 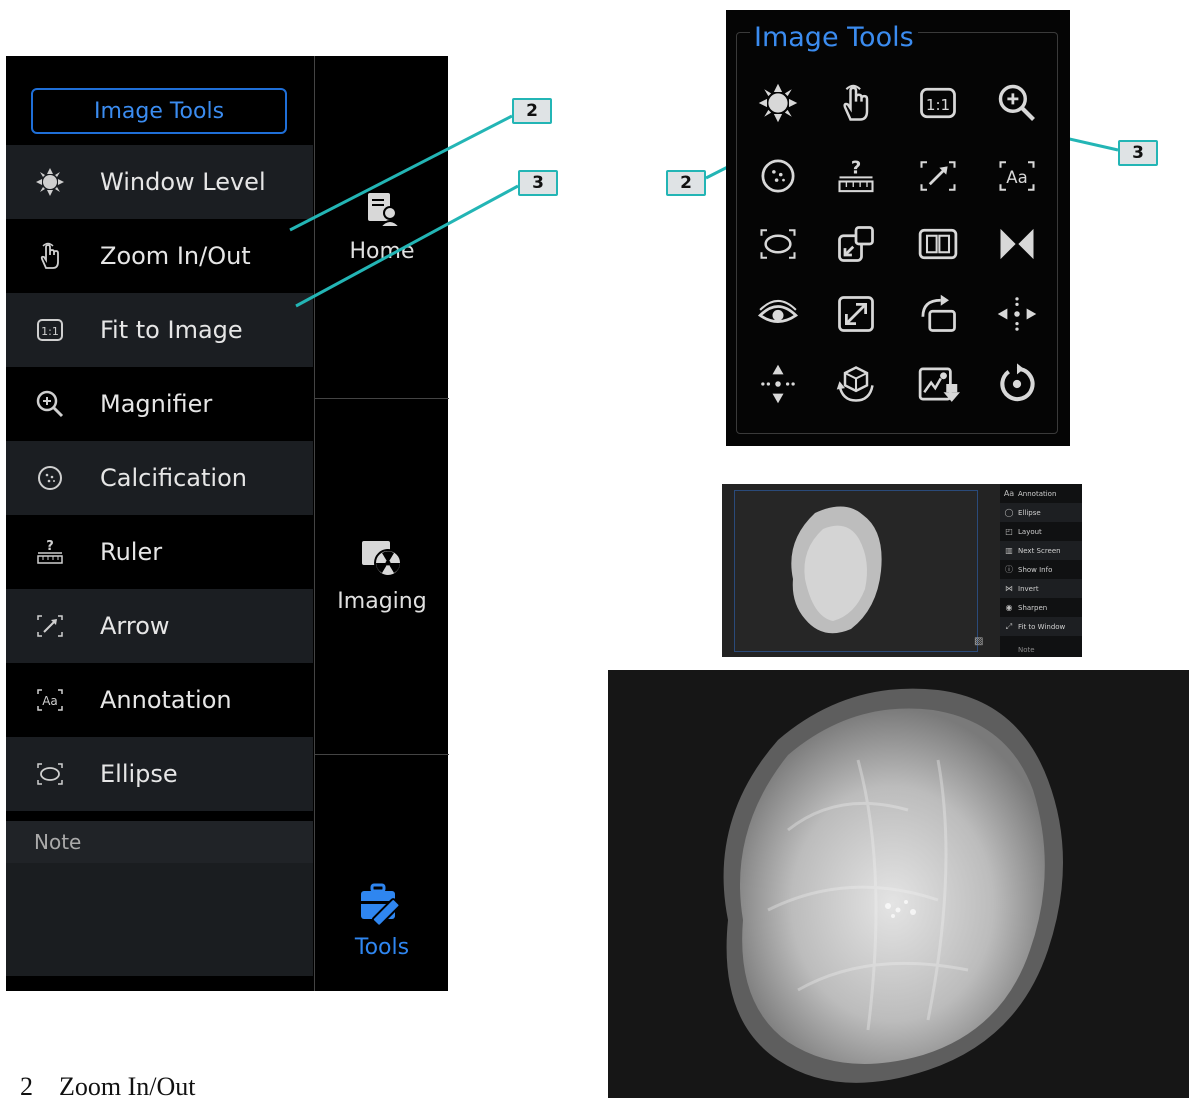 I want to click on eye-icon: ◉, so click(x=1009, y=607).